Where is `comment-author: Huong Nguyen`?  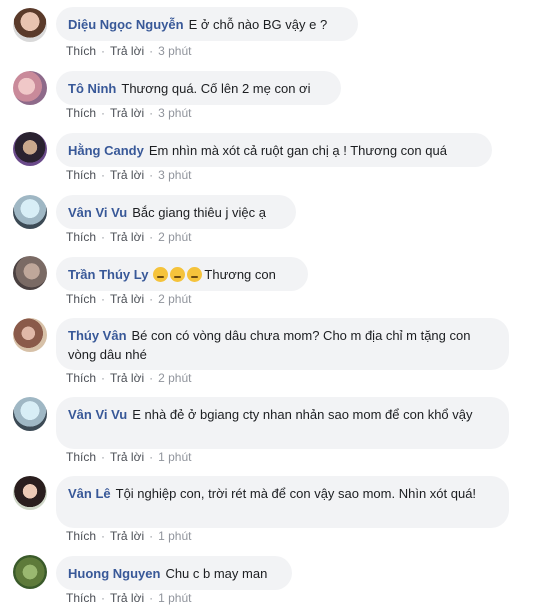 comment-author: Huong Nguyen is located at coordinates (114, 573).